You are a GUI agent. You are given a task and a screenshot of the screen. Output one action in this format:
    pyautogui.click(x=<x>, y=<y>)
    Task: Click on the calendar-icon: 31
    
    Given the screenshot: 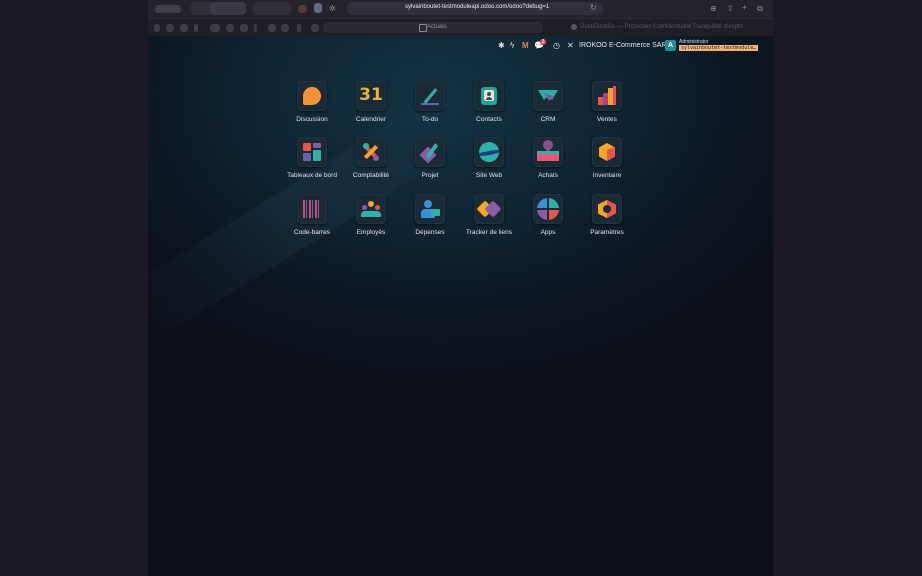 What is the action you would take?
    pyautogui.click(x=371, y=96)
    